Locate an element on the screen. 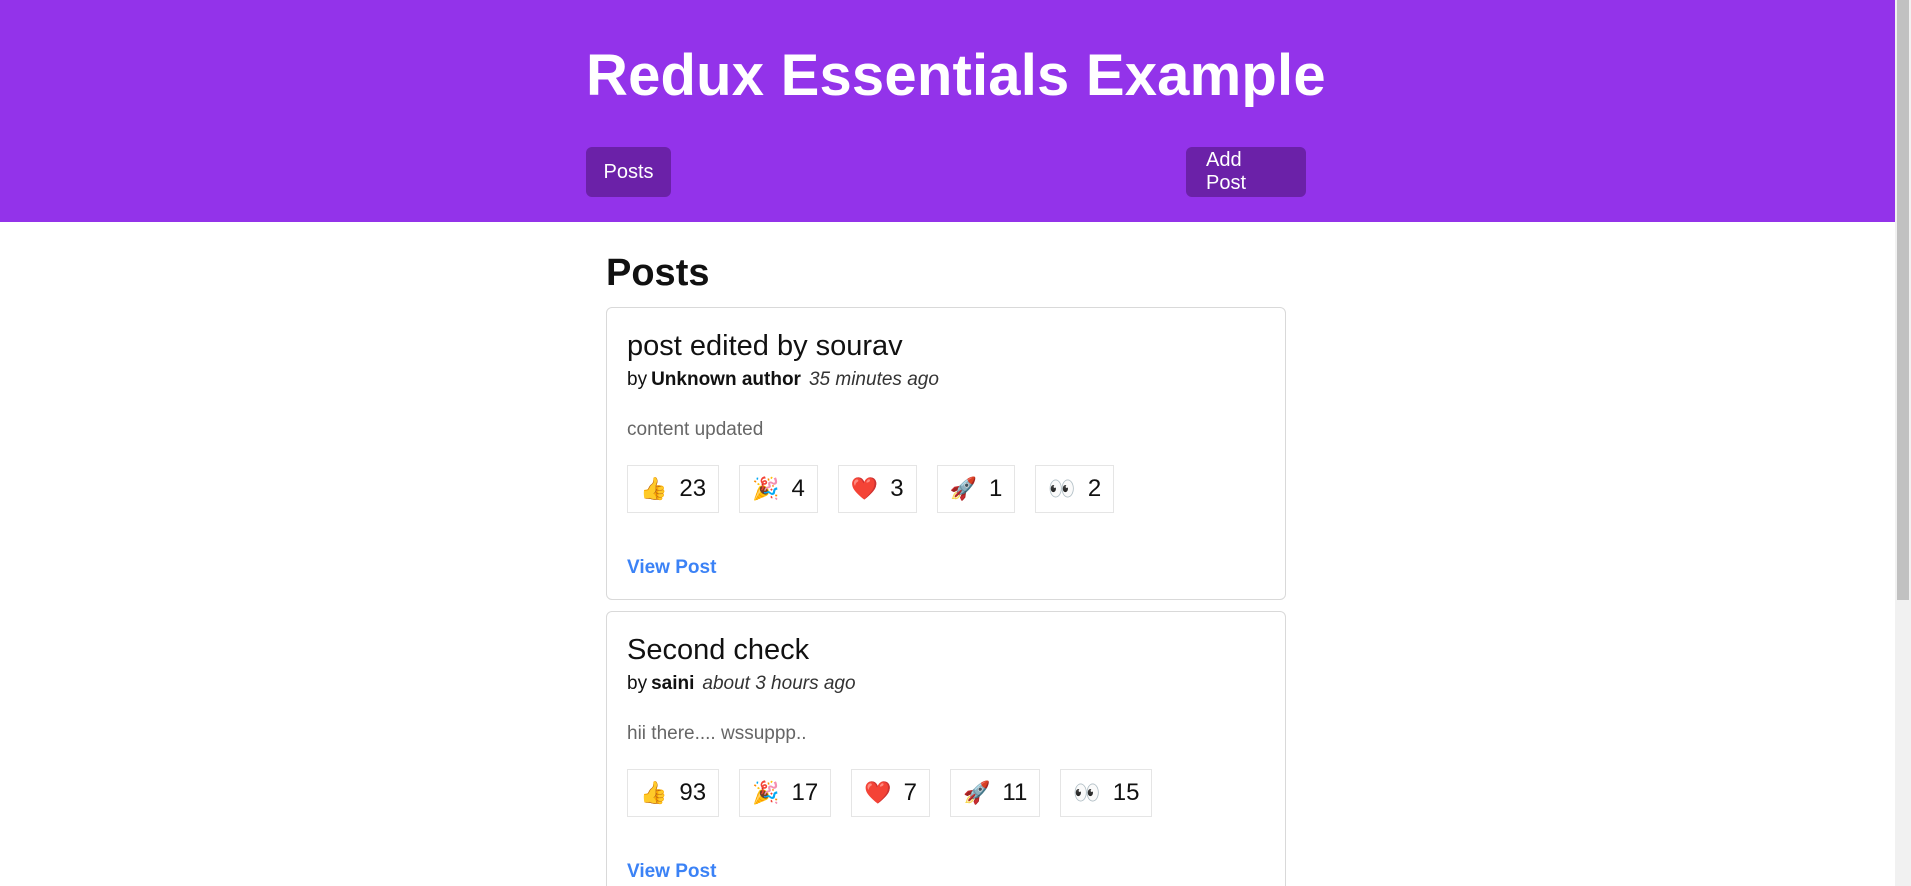  vertical-scrollbar is located at coordinates (1903, 443).